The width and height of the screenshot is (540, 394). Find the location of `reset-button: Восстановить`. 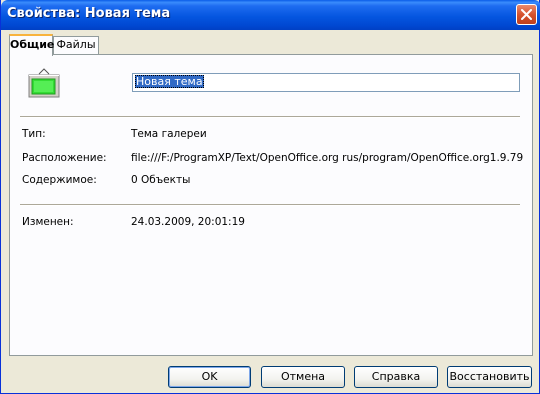

reset-button: Восстановить is located at coordinates (489, 377).